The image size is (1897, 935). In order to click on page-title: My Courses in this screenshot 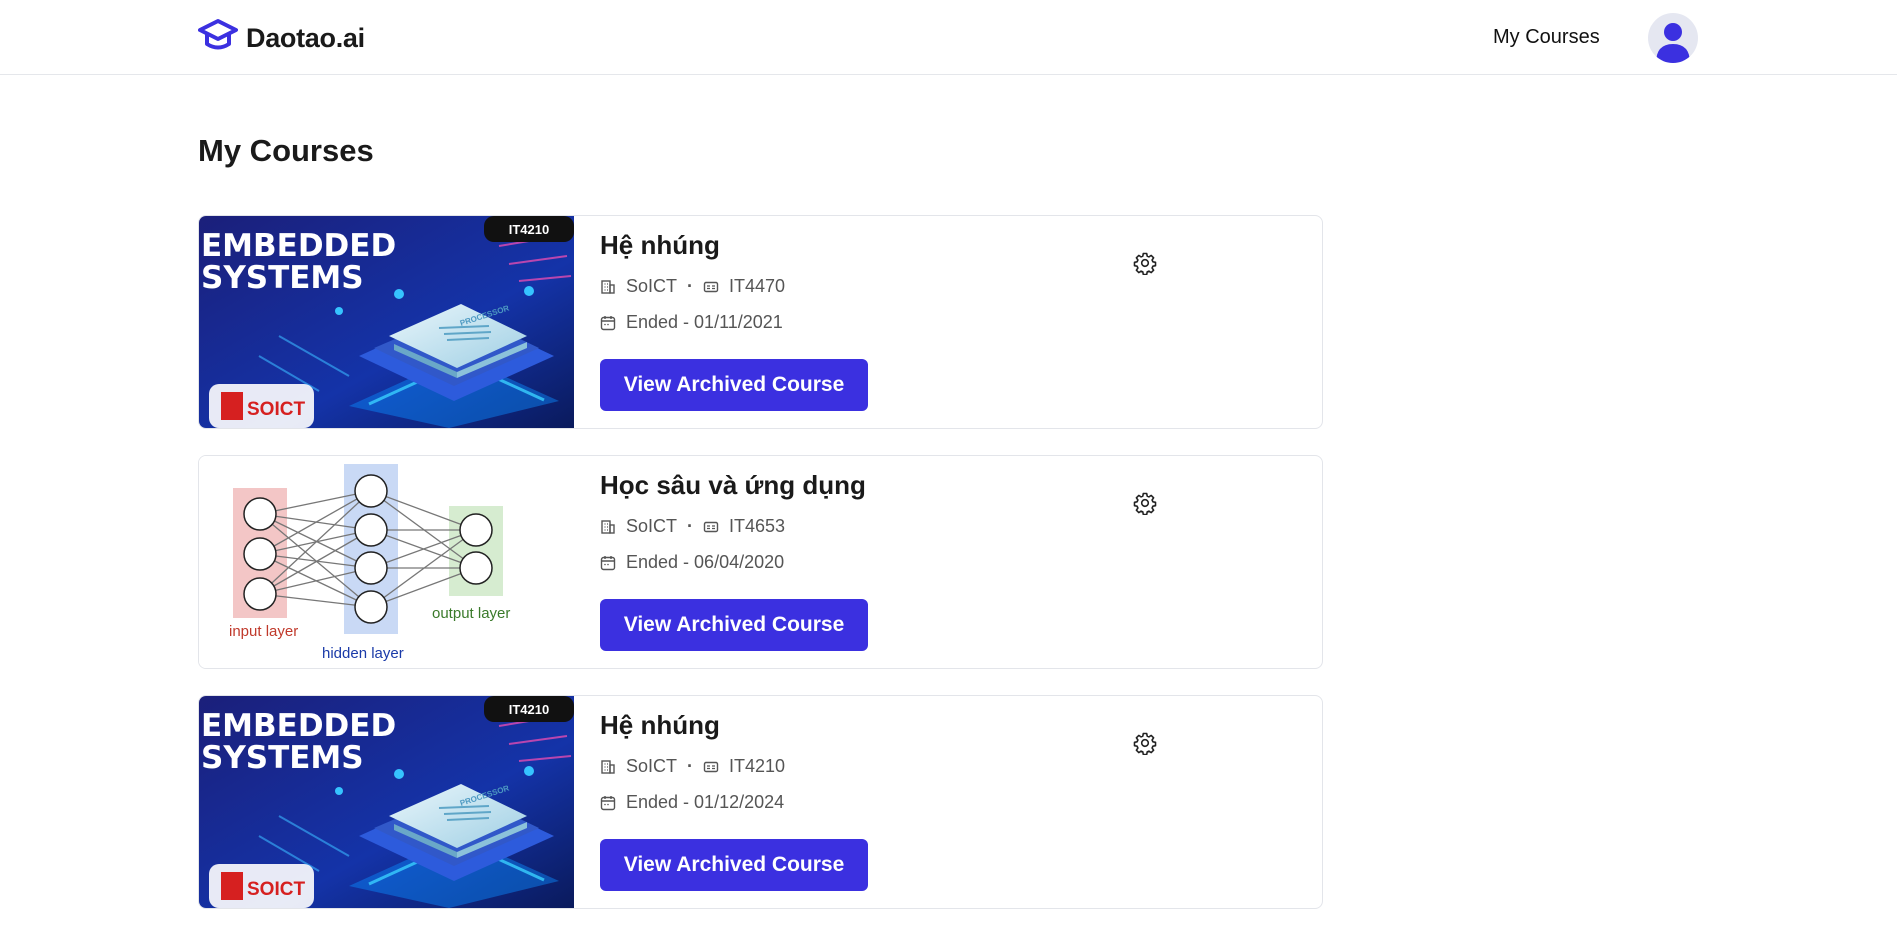, I will do `click(286, 150)`.